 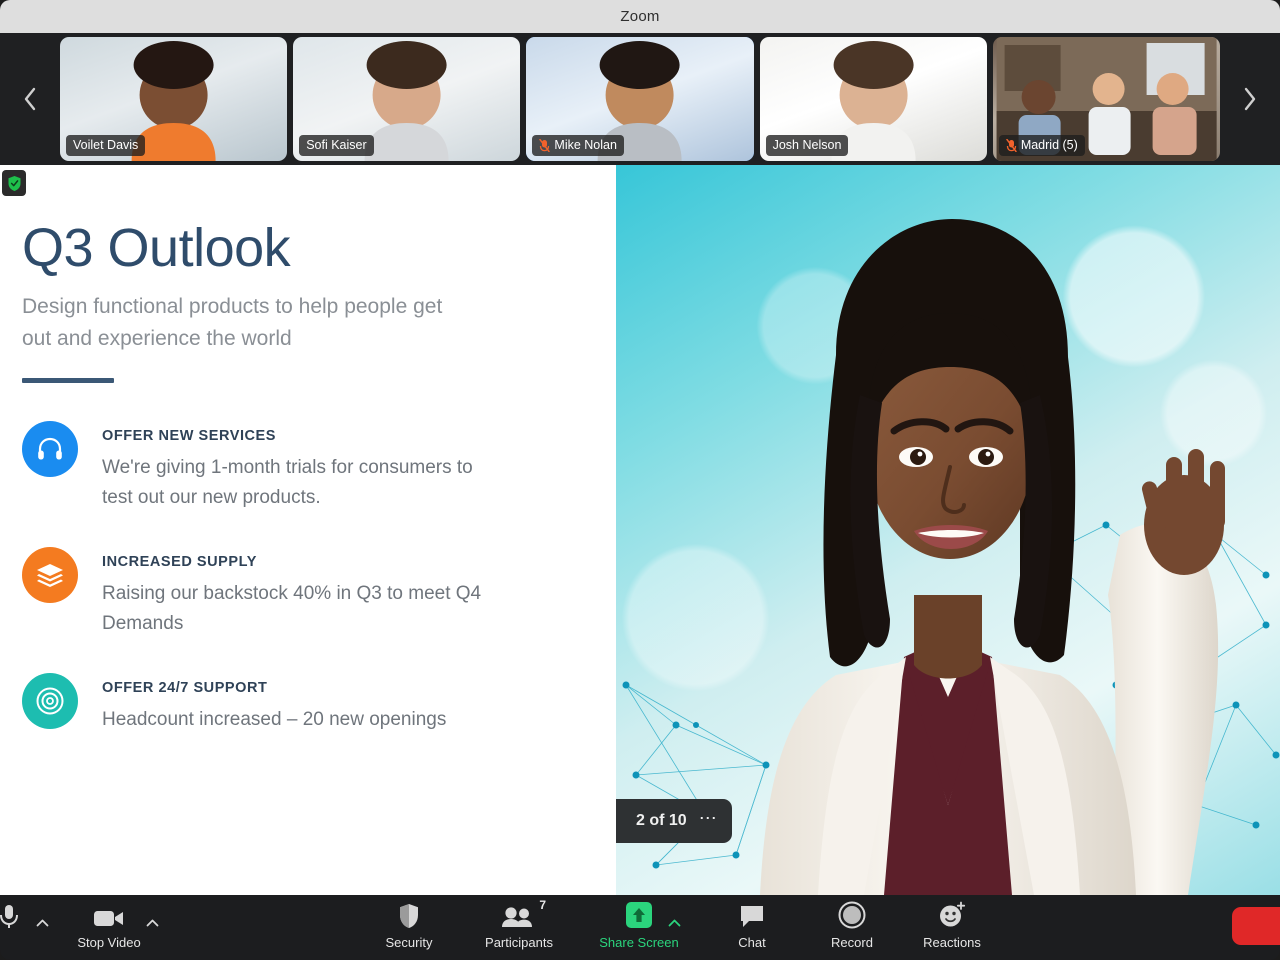 What do you see at coordinates (109, 915) in the screenshot?
I see `video-camera-icon` at bounding box center [109, 915].